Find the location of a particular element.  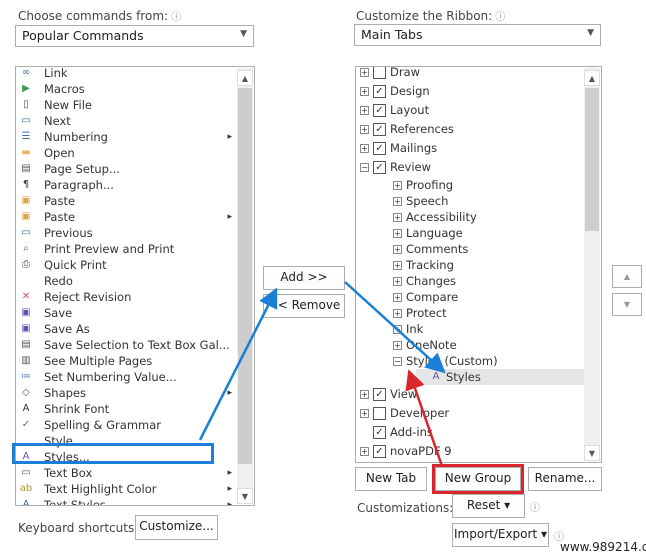

arrow-new-group is located at coordinates (424, 418).